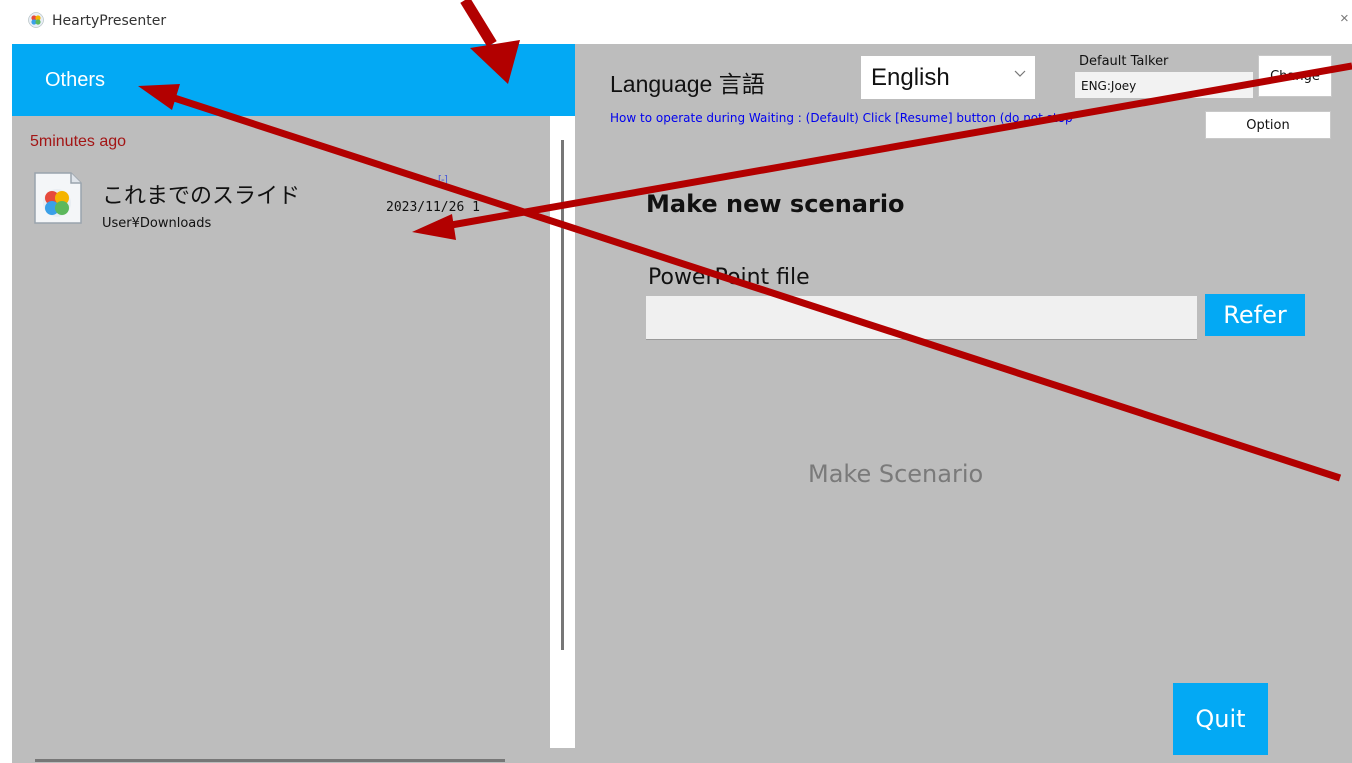  Describe the element at coordinates (775, 204) in the screenshot. I see `section-title: Make new scenario` at that location.